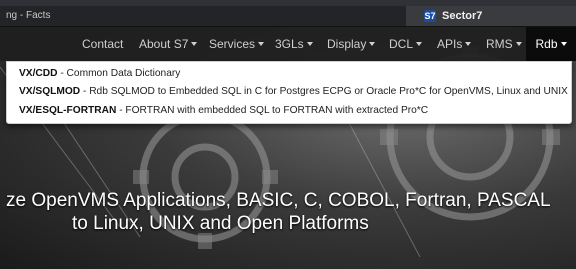 This screenshot has width=576, height=269. Describe the element at coordinates (25, 16) in the screenshot. I see `browser-tab-facts: ng - Facts` at that location.